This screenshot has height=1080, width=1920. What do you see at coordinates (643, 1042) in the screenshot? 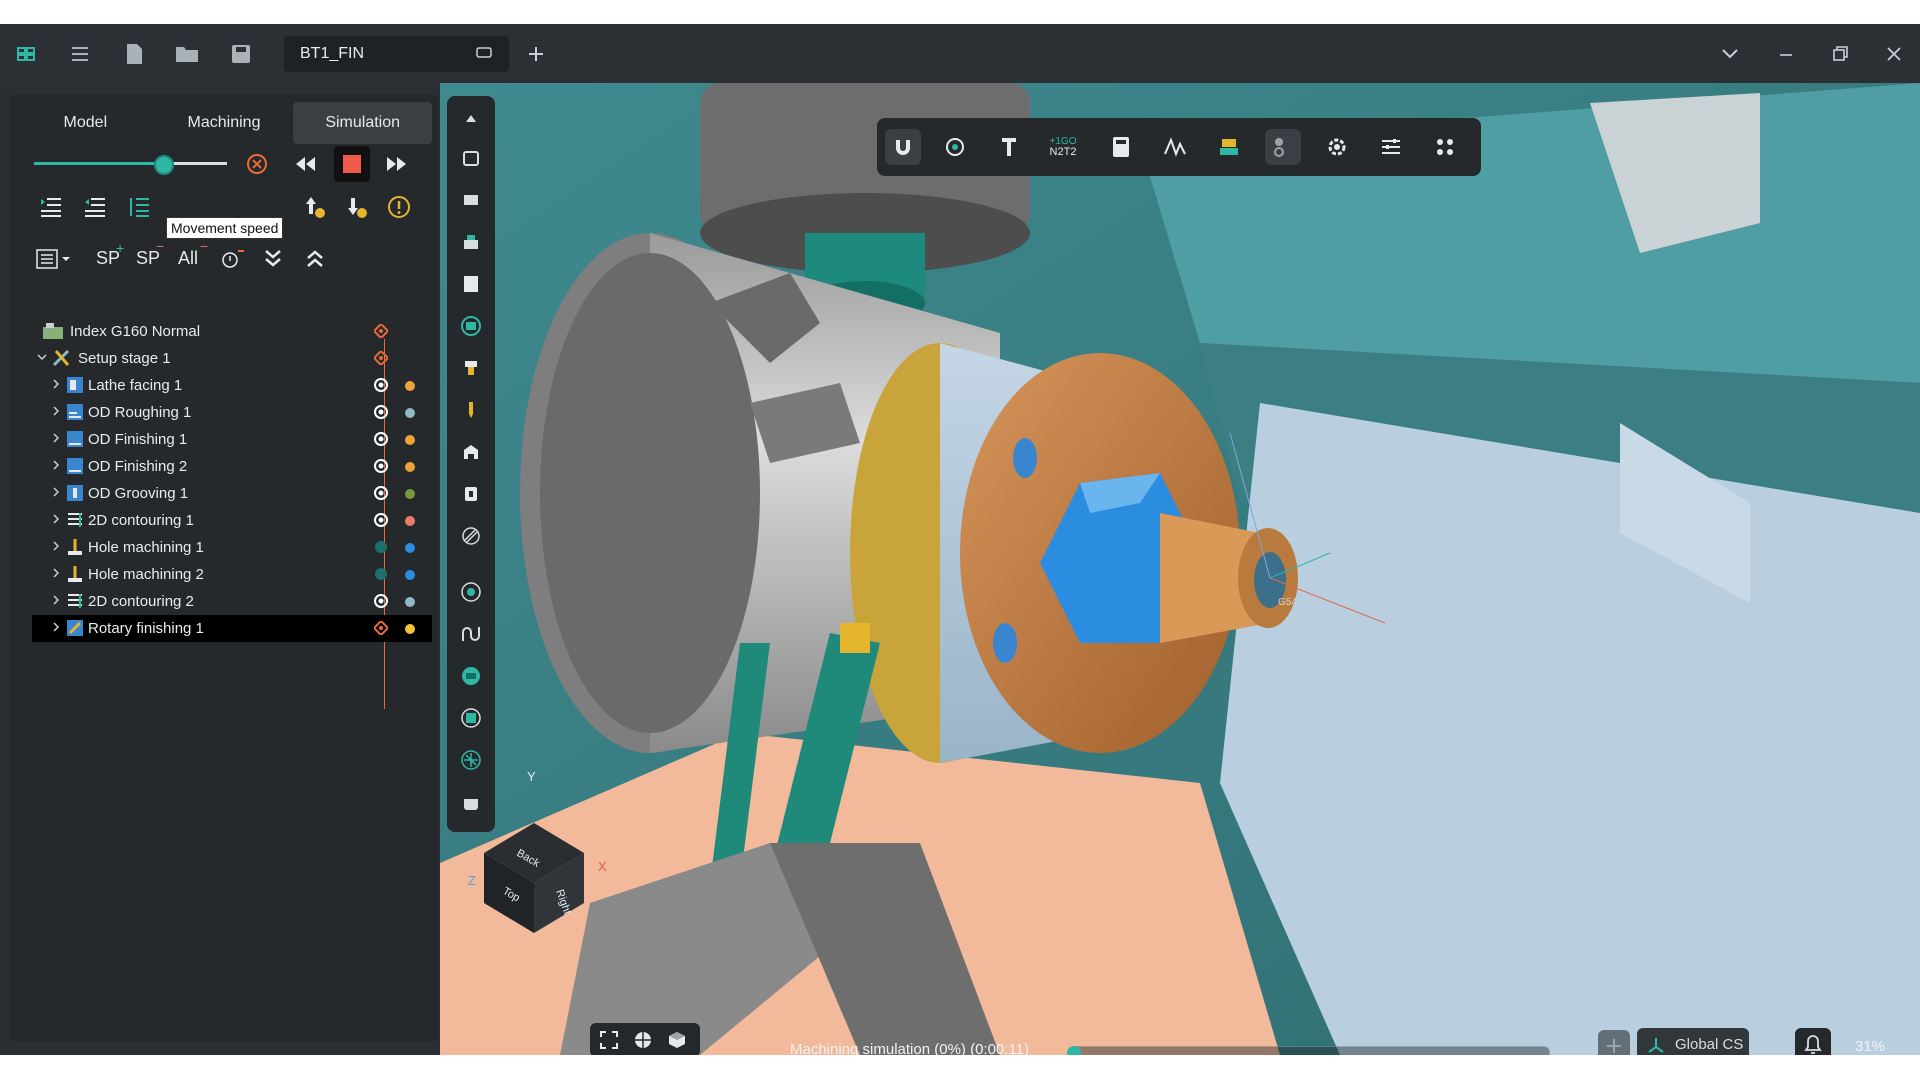
I see `shading-icon` at bounding box center [643, 1042].